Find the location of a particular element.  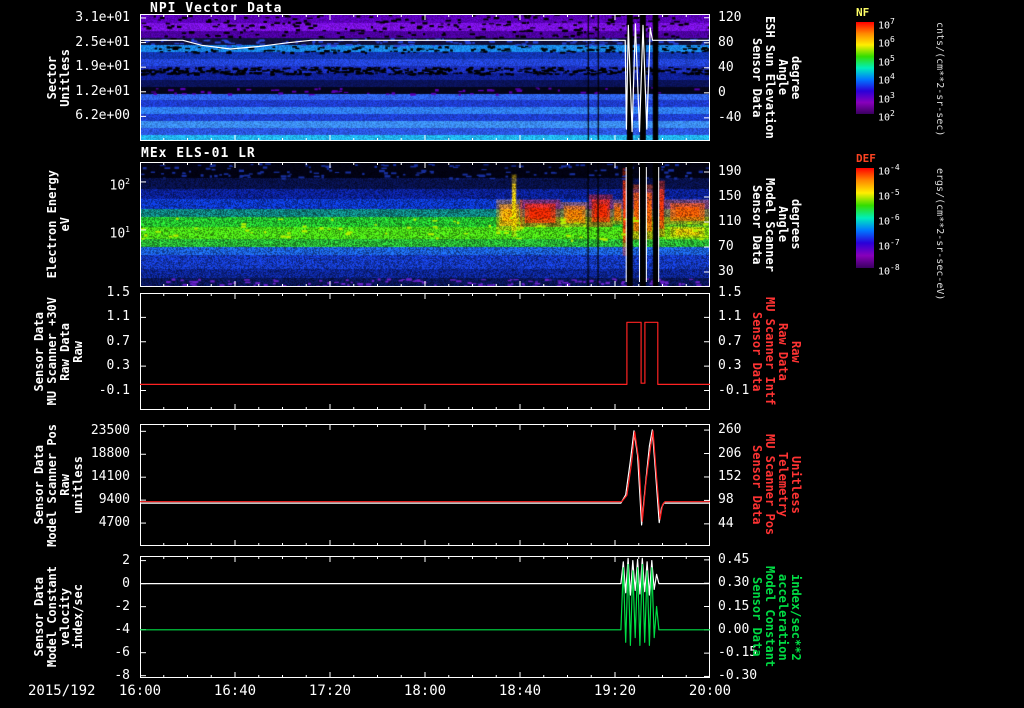

y-tick-label: 206 is located at coordinates (730, 453).